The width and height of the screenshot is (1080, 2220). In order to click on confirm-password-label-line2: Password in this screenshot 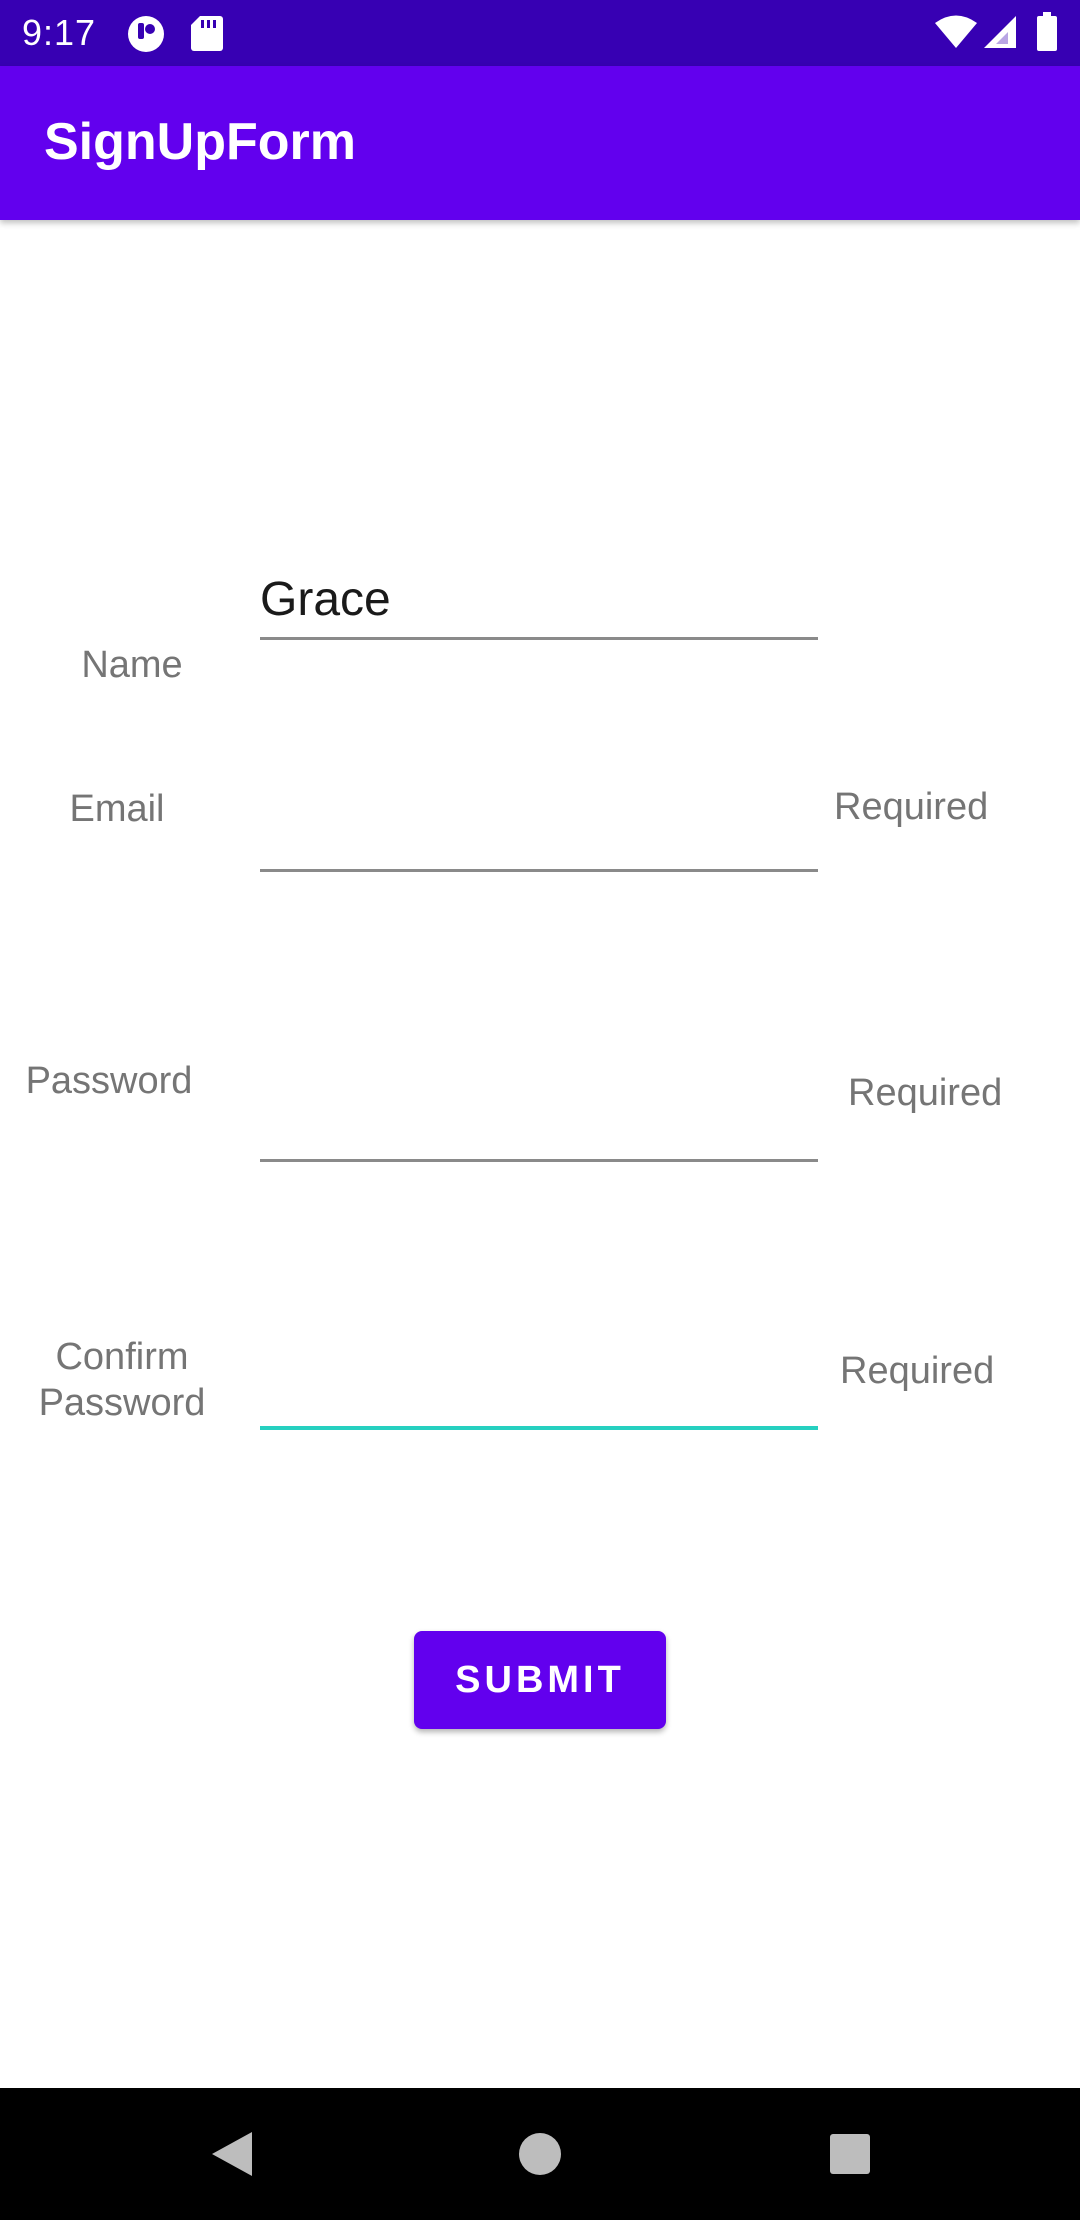, I will do `click(122, 1403)`.